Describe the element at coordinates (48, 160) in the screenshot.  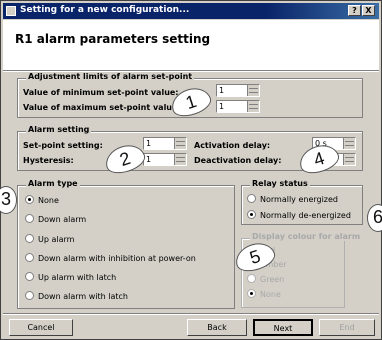
I see `hysteresis-label: Hysteresis:` at that location.